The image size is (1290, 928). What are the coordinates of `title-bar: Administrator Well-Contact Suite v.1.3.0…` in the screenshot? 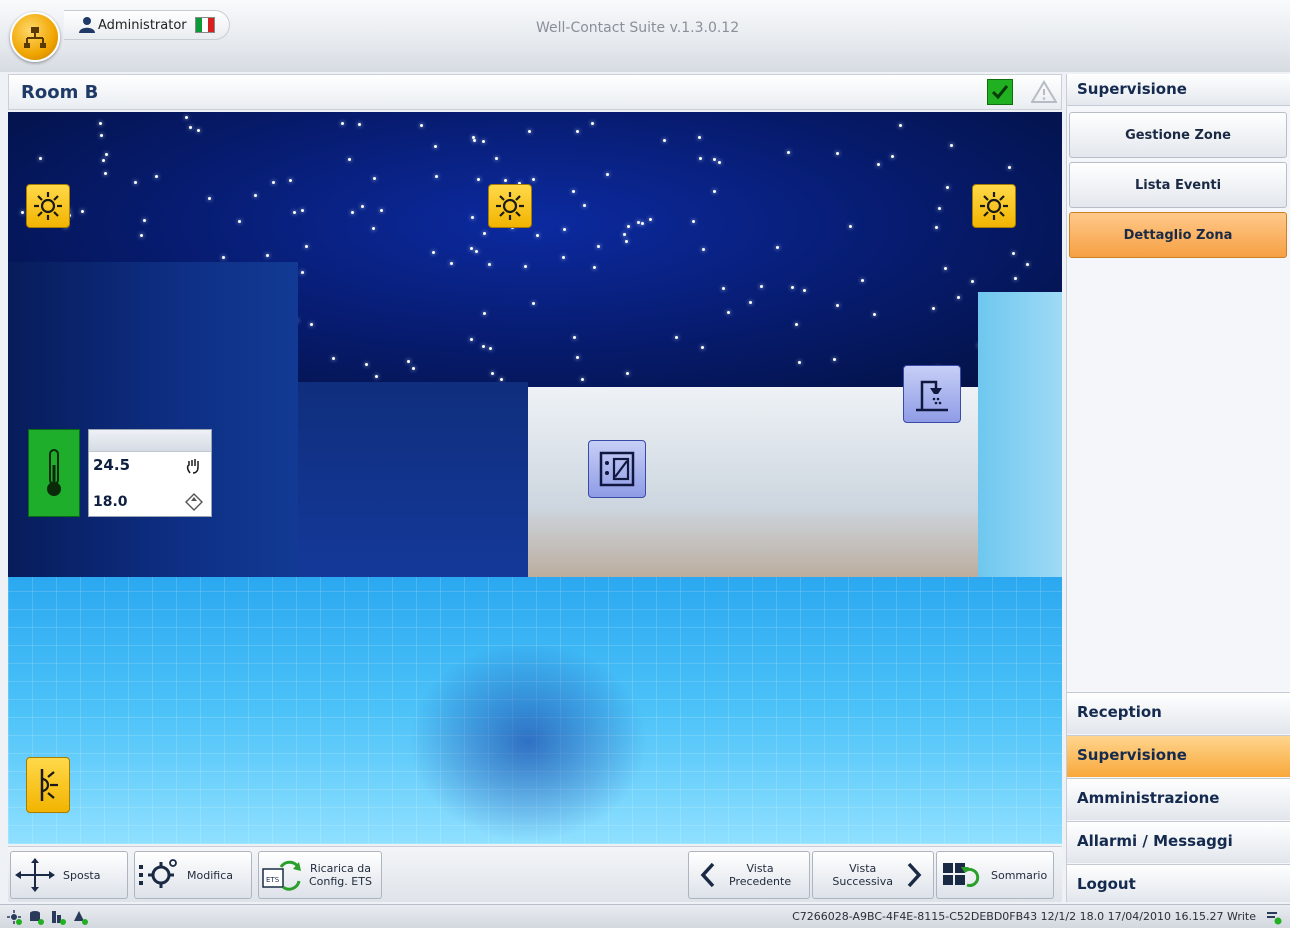 It's located at (645, 36).